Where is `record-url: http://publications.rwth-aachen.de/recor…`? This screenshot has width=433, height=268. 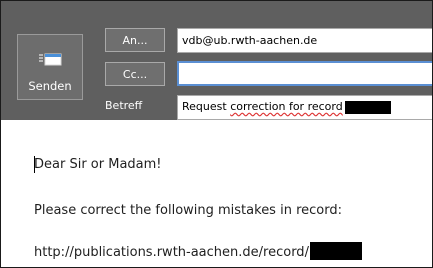
record-url: http://publications.rwth-aachen.de/recor… is located at coordinates (171, 252).